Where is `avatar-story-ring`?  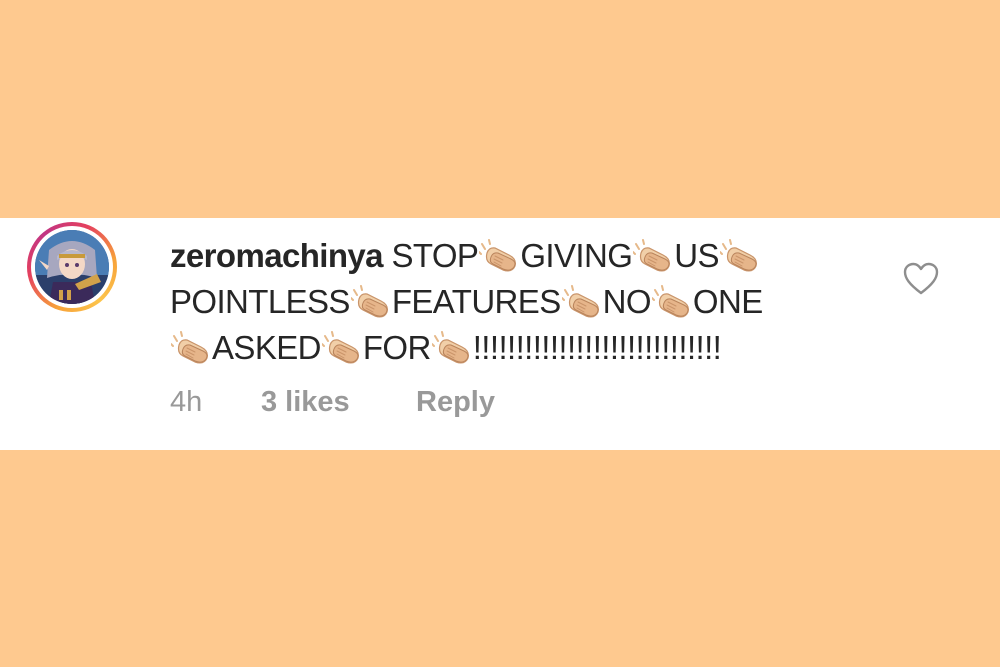
avatar-story-ring is located at coordinates (72, 267).